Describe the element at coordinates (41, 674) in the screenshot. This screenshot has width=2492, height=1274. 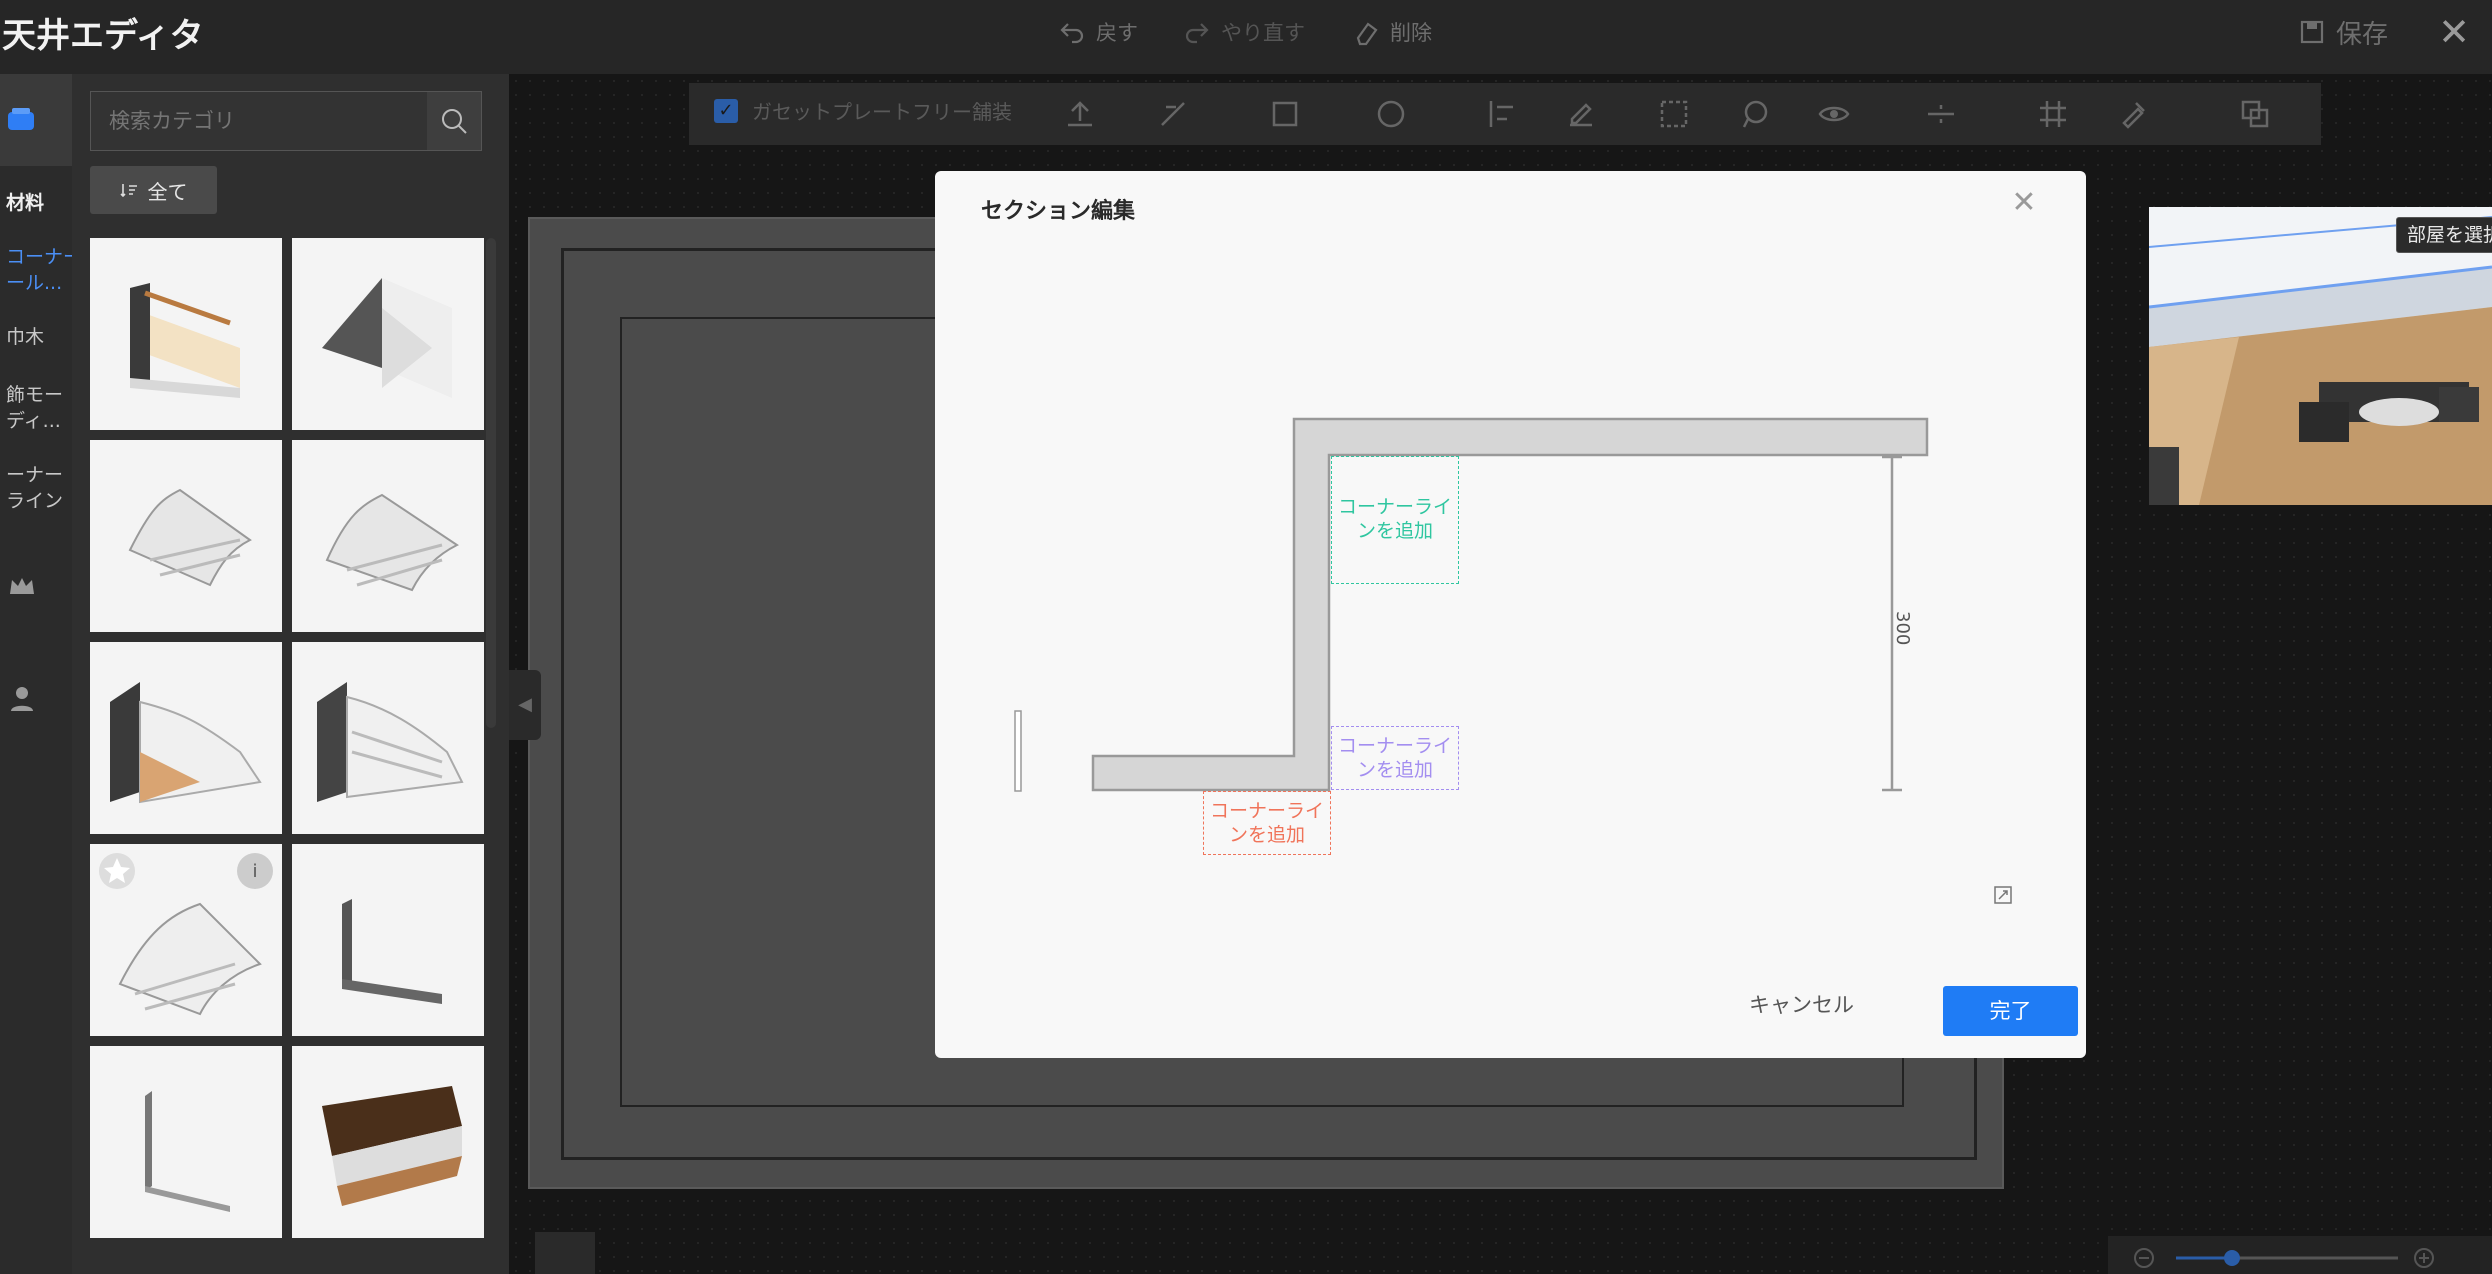
I see `category-rail: 材料 コーナー ール... 巾木 飾モー ディ... ーナー ライン` at that location.